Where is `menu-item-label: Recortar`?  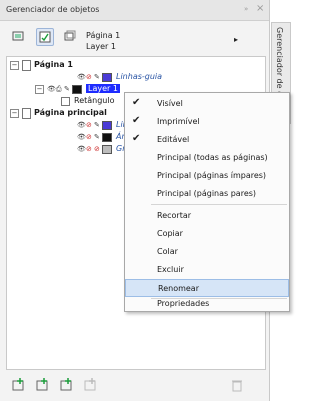
menu-item-label: Recortar is located at coordinates (174, 215).